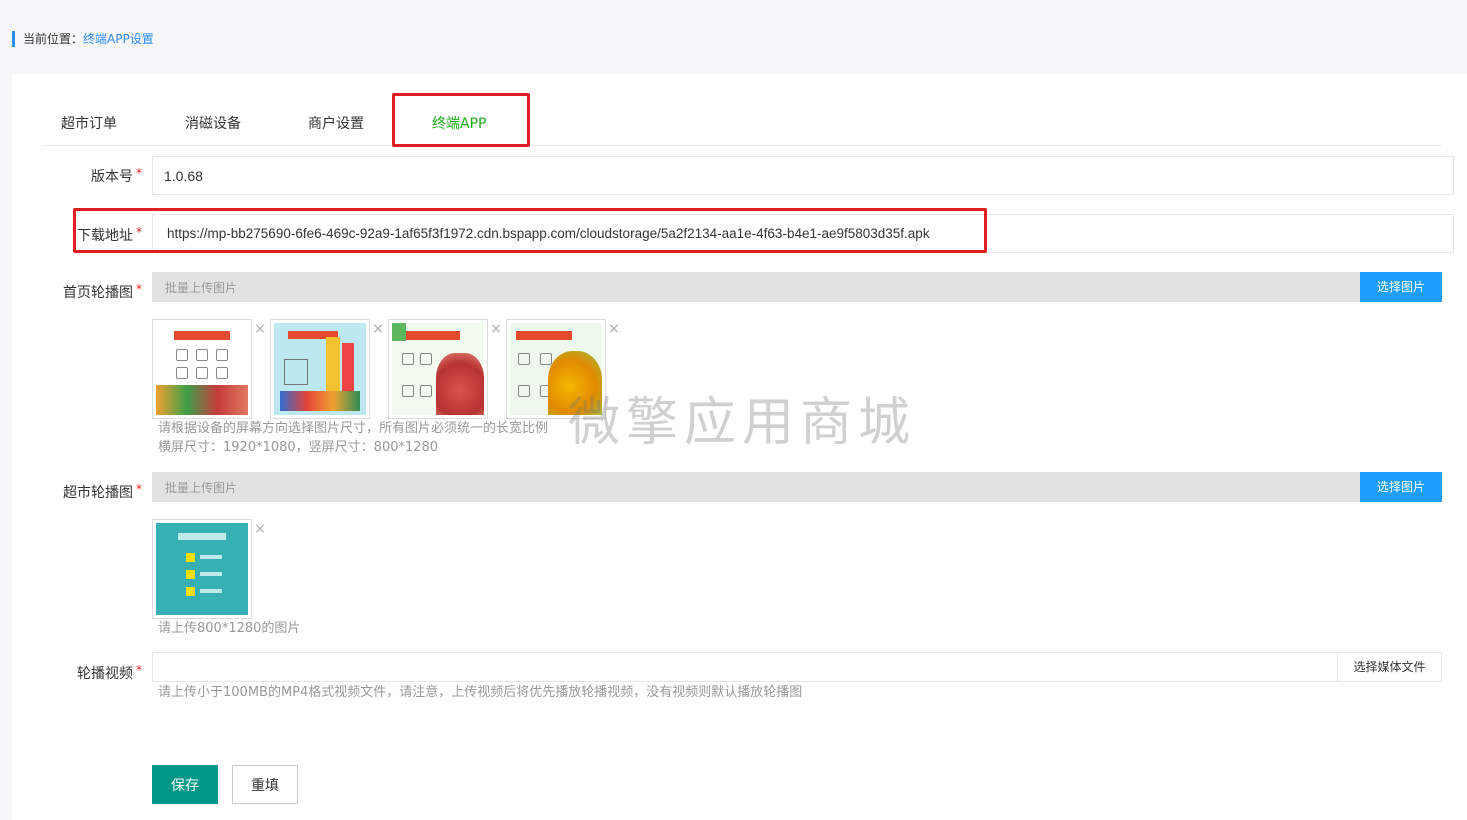 The height and width of the screenshot is (820, 1467). I want to click on download-url-input, so click(803, 233).